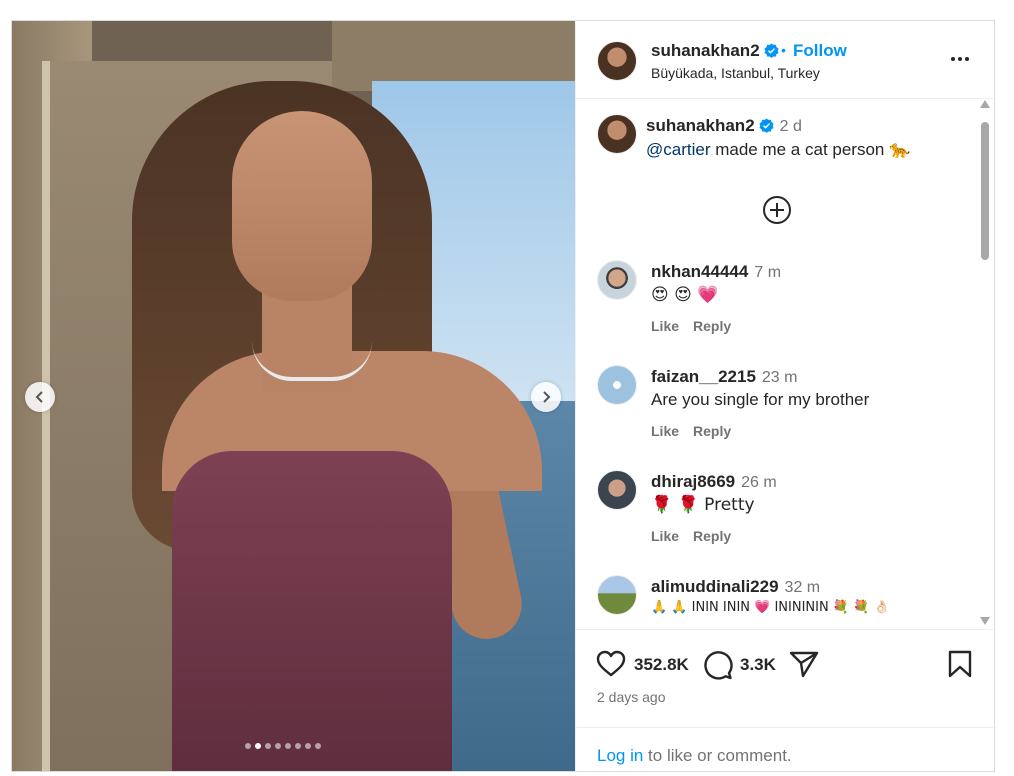  I want to click on location-link: Büyükada, Istanbul, Turkey, so click(735, 73).